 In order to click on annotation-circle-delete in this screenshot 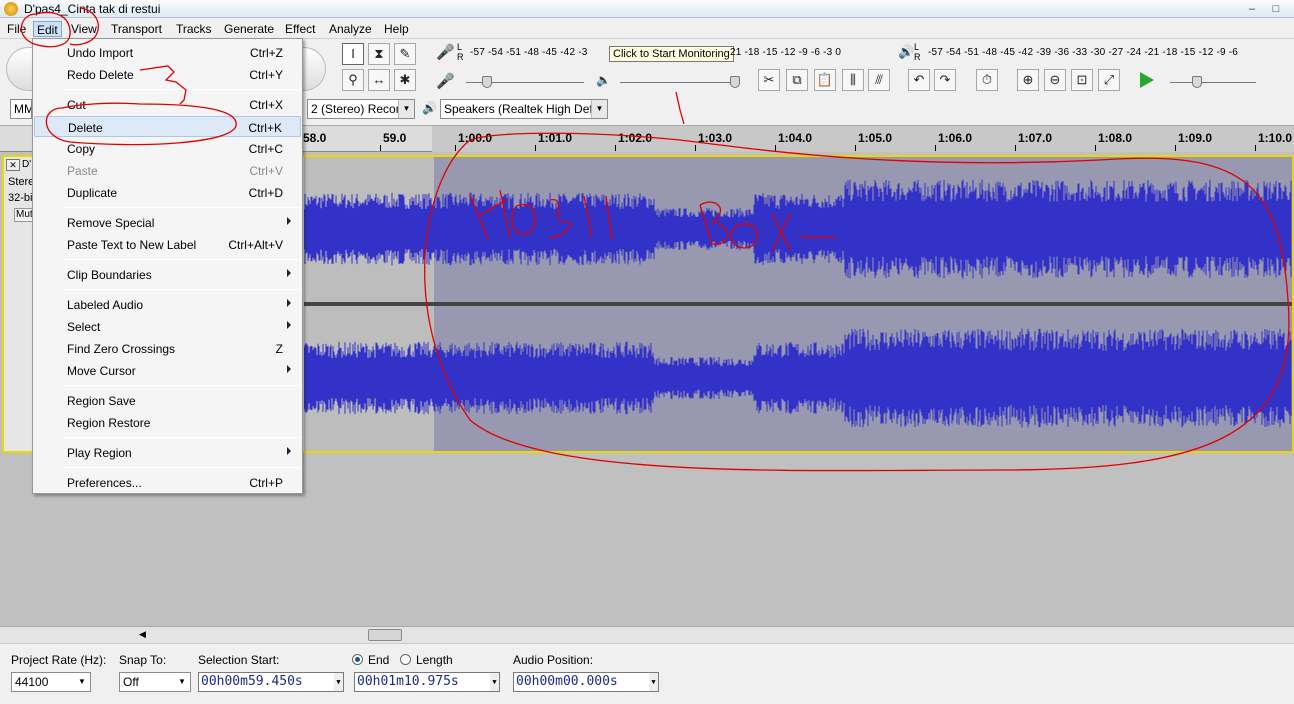, I will do `click(141, 124)`.